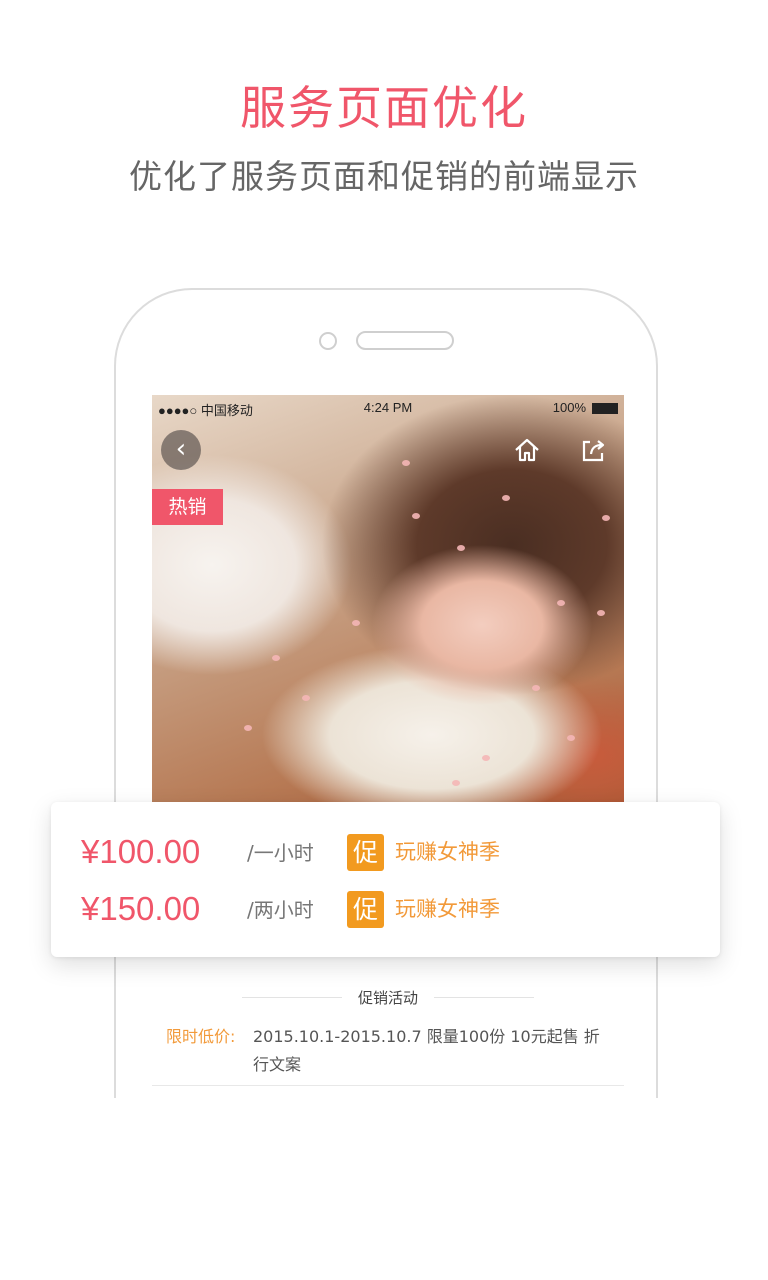 Image resolution: width=768 pixels, height=1280 pixels. Describe the element at coordinates (569, 407) in the screenshot. I see `battery-label: 100%` at that location.